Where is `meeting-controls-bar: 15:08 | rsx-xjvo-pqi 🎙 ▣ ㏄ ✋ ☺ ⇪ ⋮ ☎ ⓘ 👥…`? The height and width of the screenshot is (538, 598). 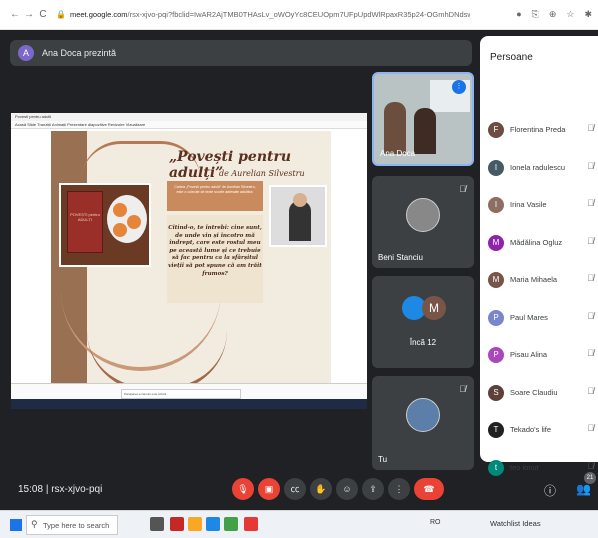
meeting-controls-bar: 15:08 | rsx-xjvo-pqi 🎙 ▣ ㏄ ✋ ☺ ⇪ ⋮ ☎ ⓘ 👥… is located at coordinates (299, 490).